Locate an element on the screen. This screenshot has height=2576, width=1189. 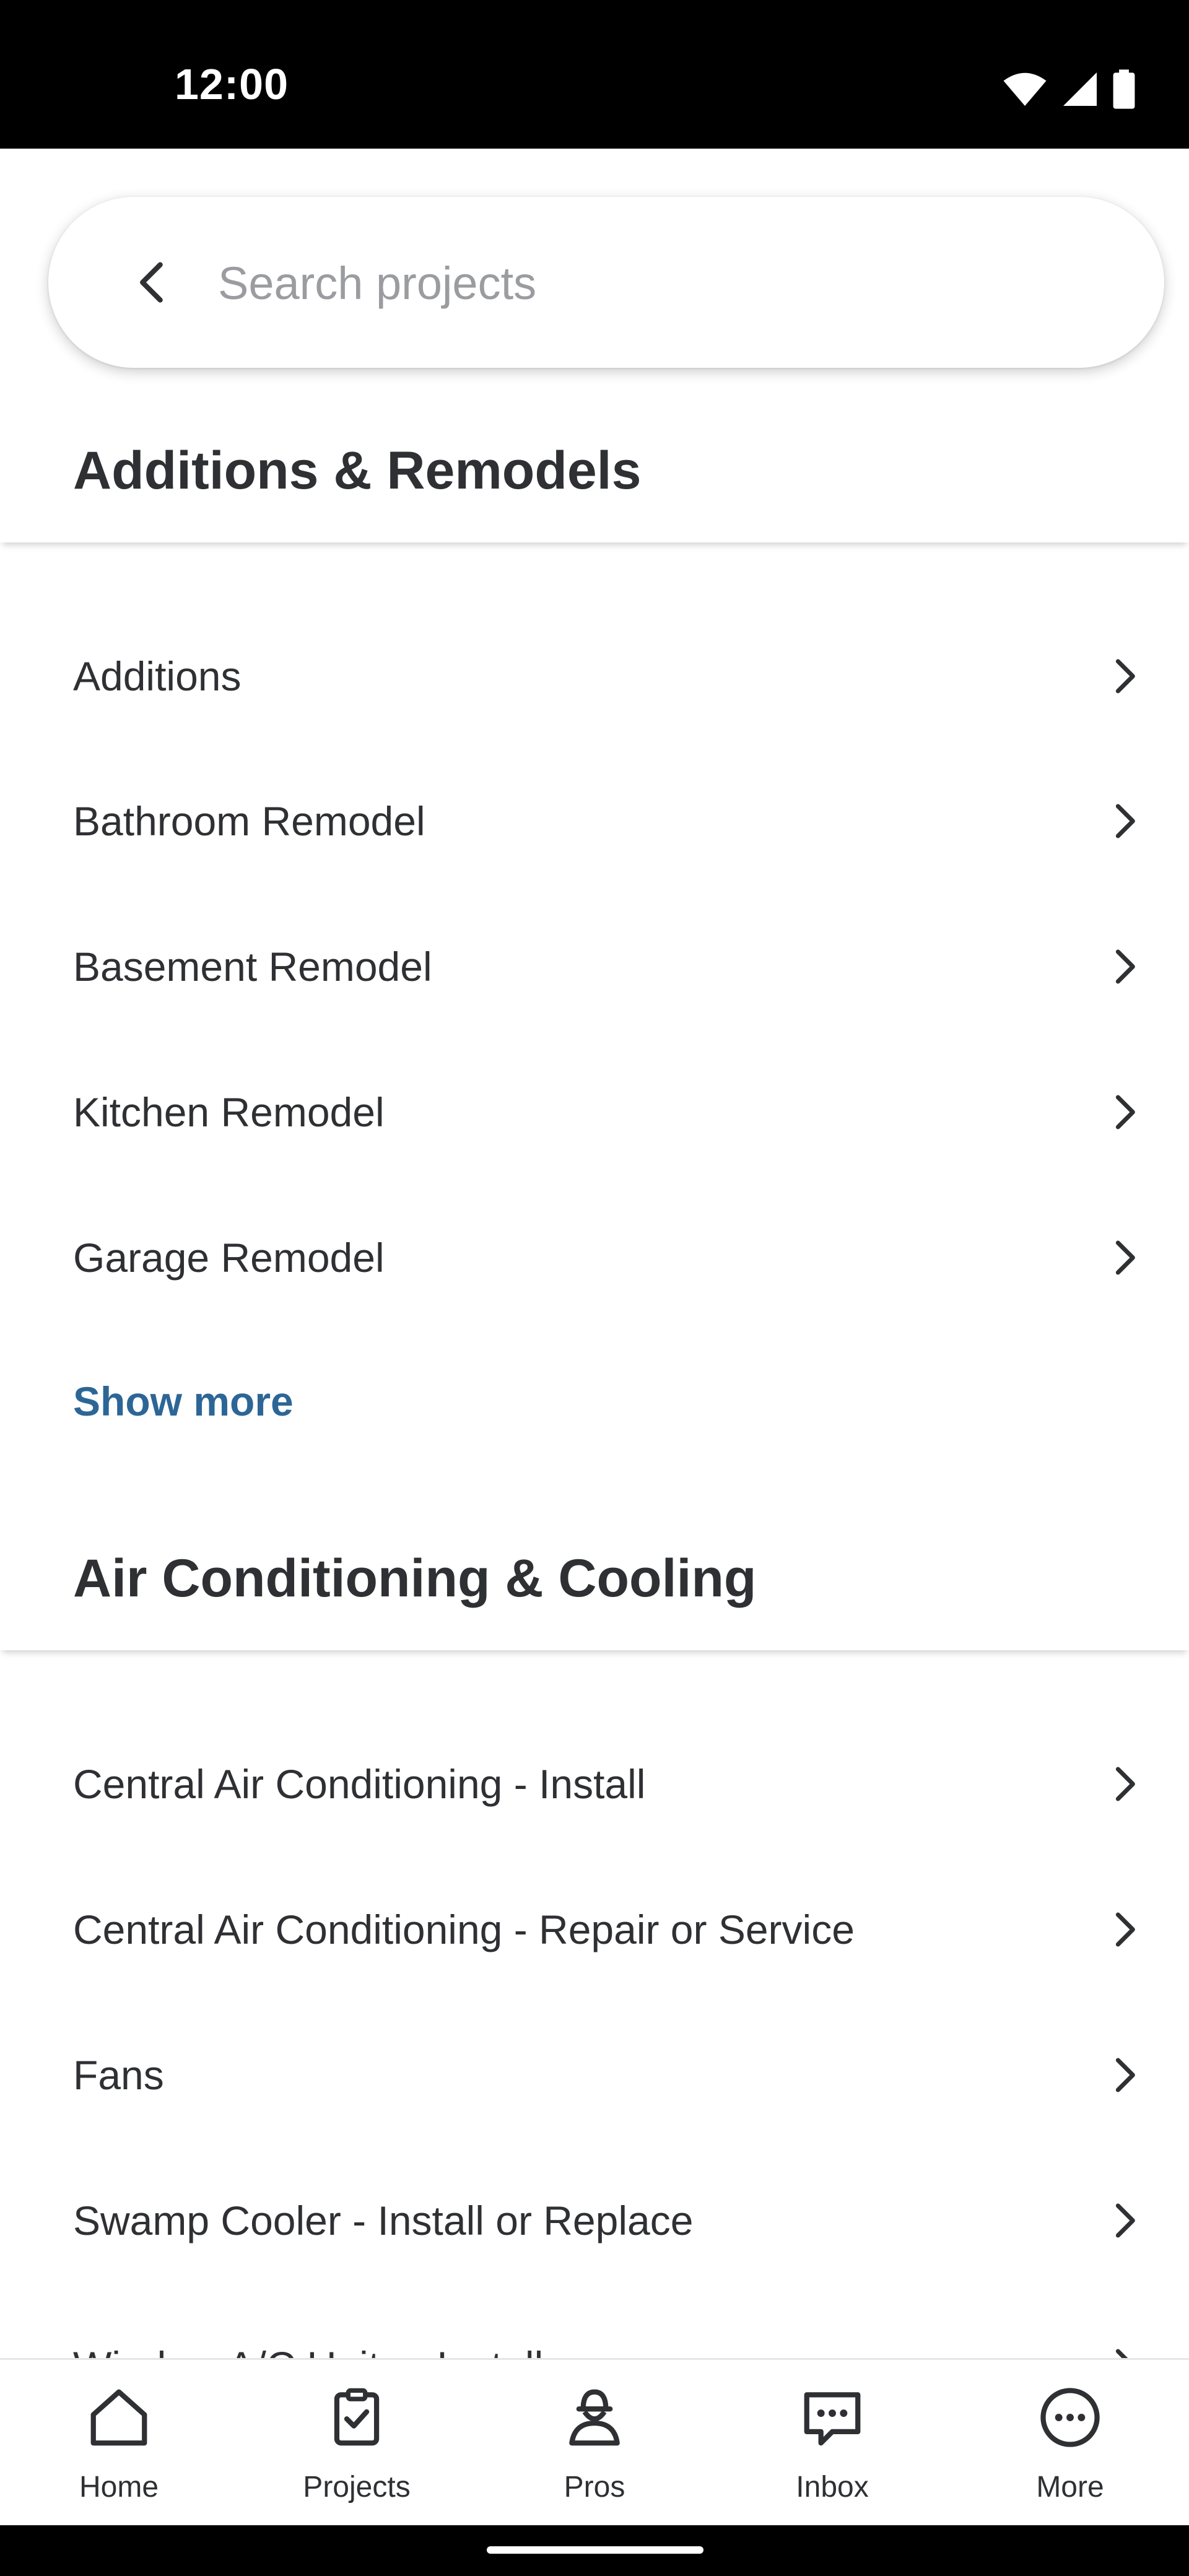
bottom-nav: Home Projects Pros Inbox More is located at coordinates (594, 2442).